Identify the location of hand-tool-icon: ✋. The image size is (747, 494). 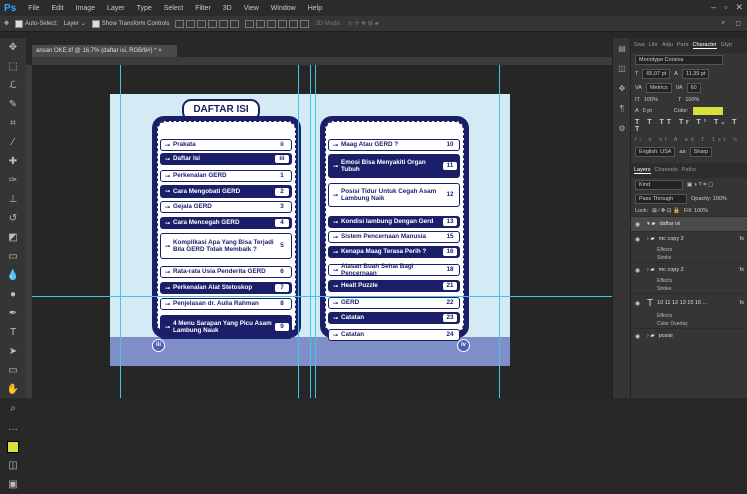
(13, 389).